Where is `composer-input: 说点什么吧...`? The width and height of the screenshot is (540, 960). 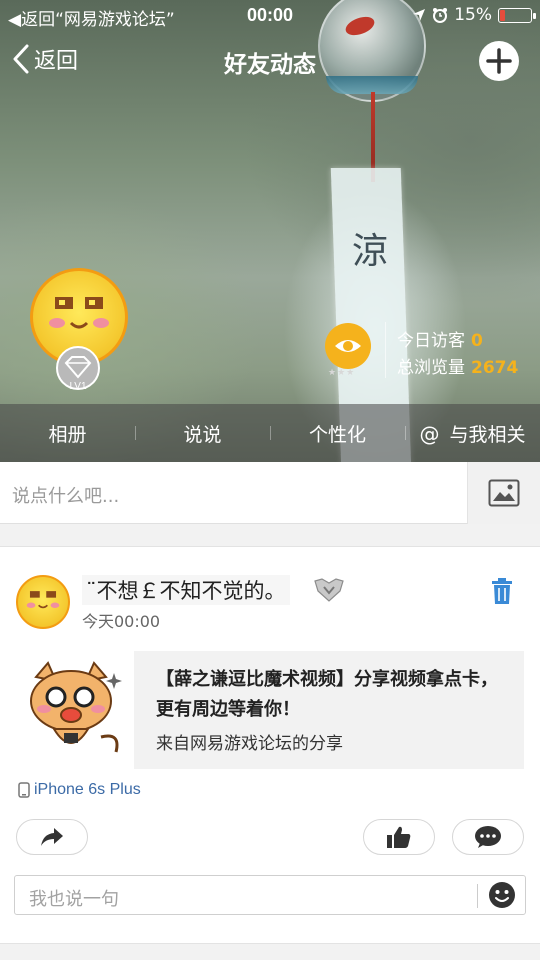 composer-input: 说点什么吧... is located at coordinates (65, 495).